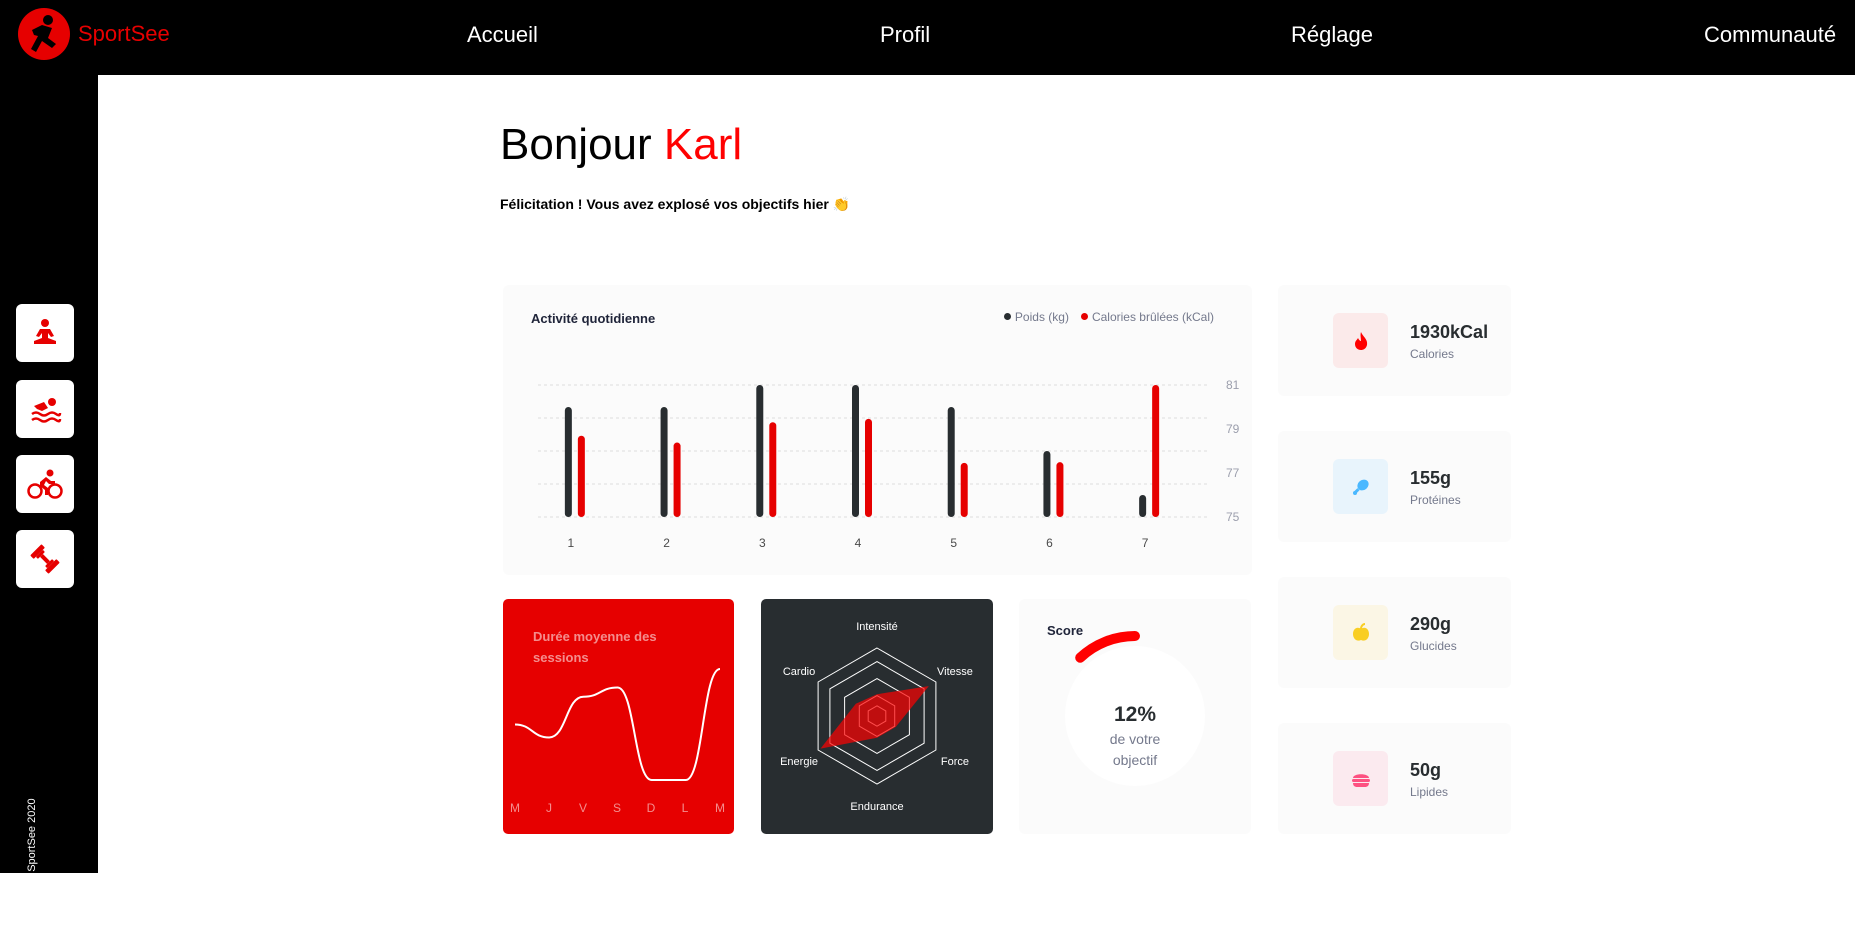 The image size is (1855, 925). I want to click on nav-profil: Profil, so click(905, 35).